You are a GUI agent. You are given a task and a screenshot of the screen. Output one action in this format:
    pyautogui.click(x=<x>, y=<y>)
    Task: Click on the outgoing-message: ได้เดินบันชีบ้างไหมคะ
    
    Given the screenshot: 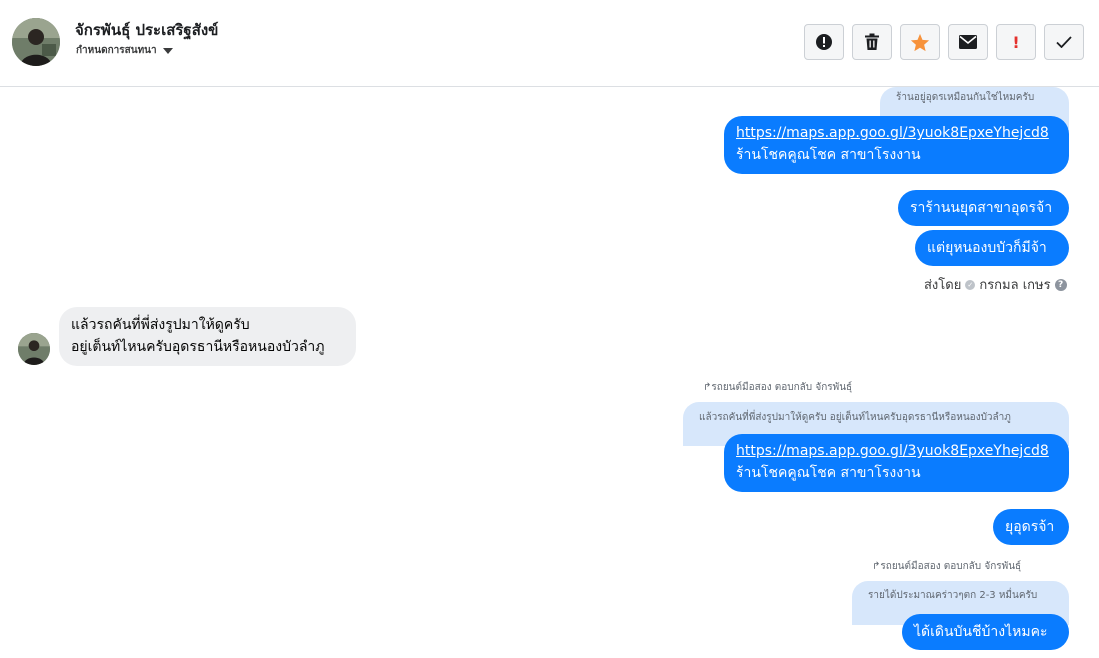 What is the action you would take?
    pyautogui.click(x=985, y=632)
    